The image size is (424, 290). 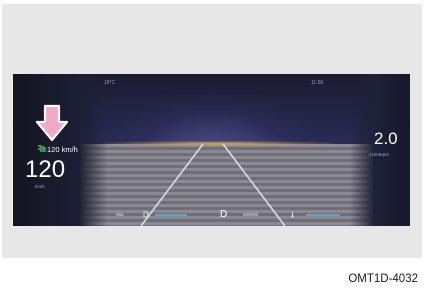 I want to click on down-arrow-indicator-icon, so click(x=52, y=123).